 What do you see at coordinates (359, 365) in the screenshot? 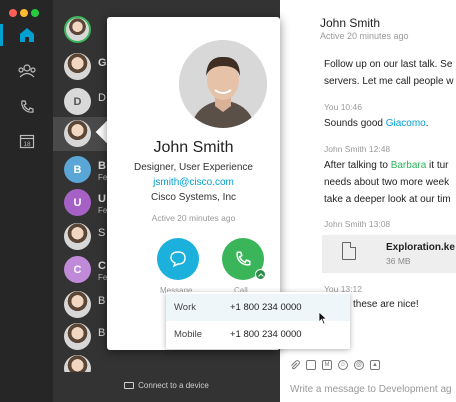
I see `mention-icon: @` at bounding box center [359, 365].